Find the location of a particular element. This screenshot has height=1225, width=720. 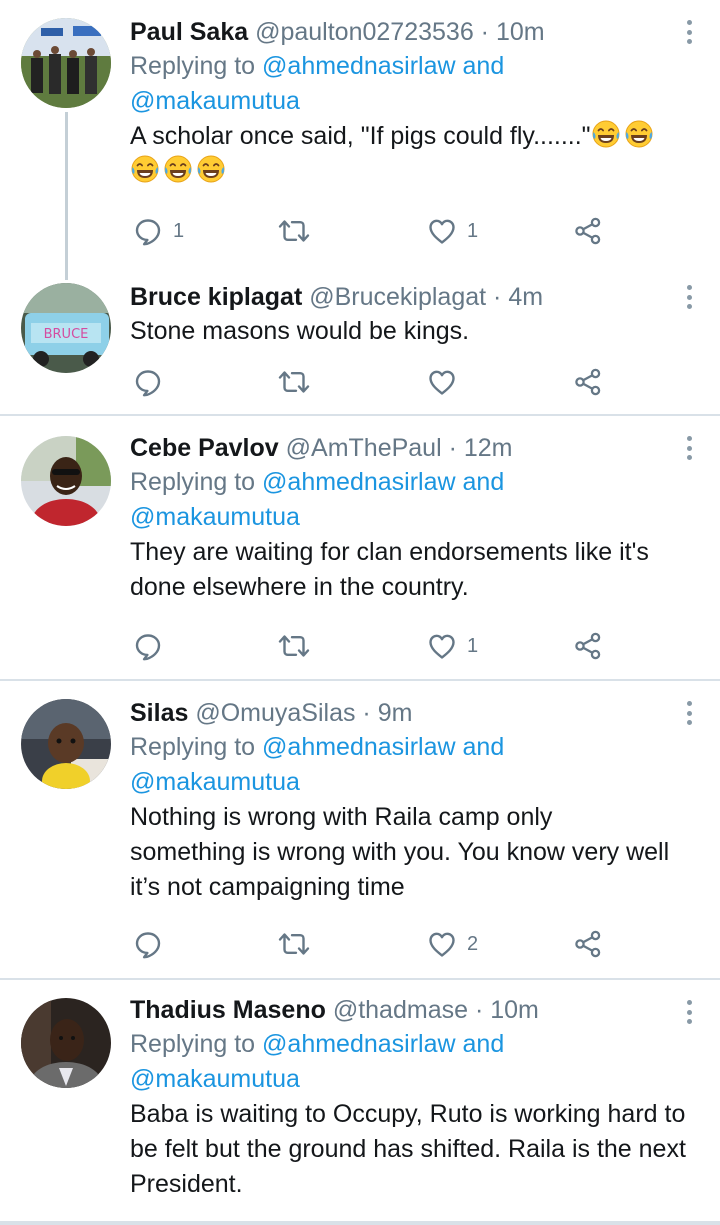

user-handle: @AmThePaul is located at coordinates (364, 448).